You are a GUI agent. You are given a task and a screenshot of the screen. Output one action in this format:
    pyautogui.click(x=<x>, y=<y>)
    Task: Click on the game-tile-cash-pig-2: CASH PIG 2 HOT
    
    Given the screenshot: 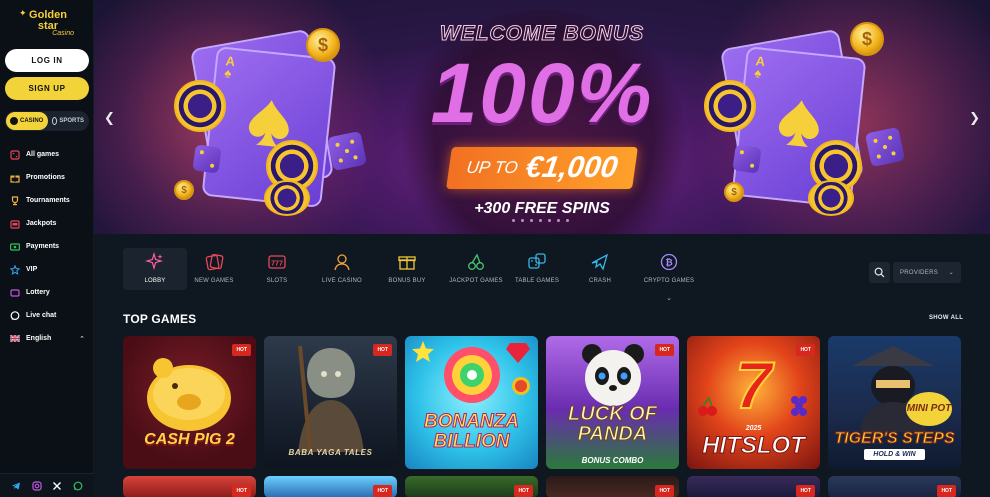 What is the action you would take?
    pyautogui.click(x=189, y=402)
    